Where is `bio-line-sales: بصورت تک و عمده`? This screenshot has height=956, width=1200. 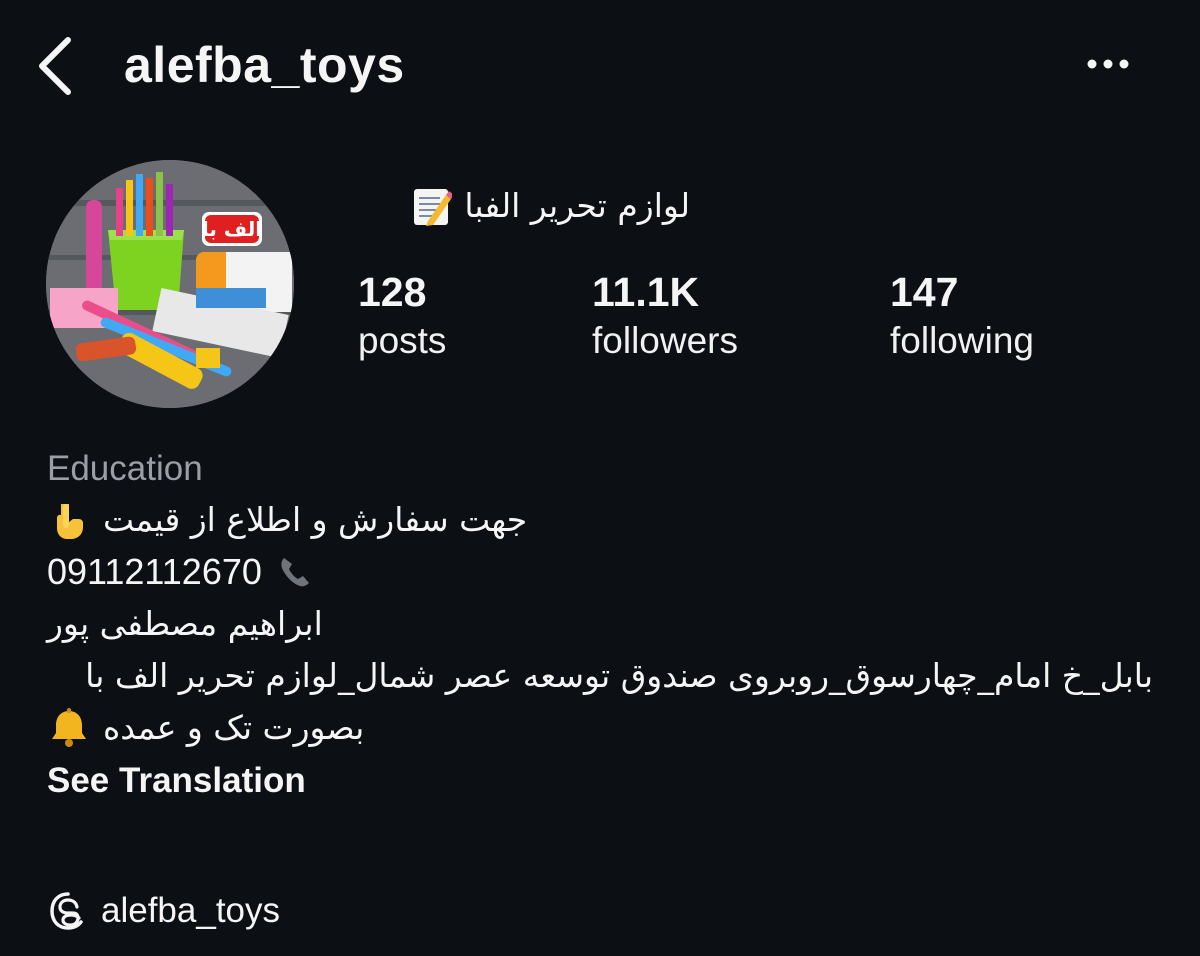 bio-line-sales: بصورت تک و عمده is located at coordinates (607, 728).